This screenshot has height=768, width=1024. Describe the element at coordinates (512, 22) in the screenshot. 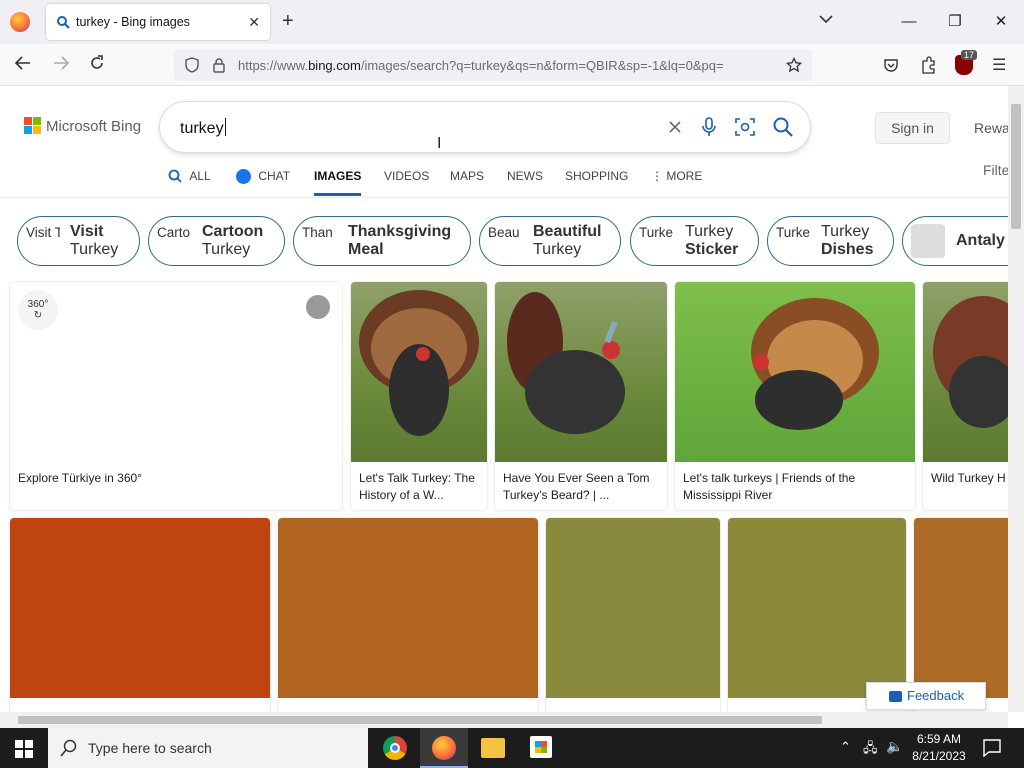

I see `tab-strip: turkey - Bing images ✕ + — ❐ ✕` at that location.